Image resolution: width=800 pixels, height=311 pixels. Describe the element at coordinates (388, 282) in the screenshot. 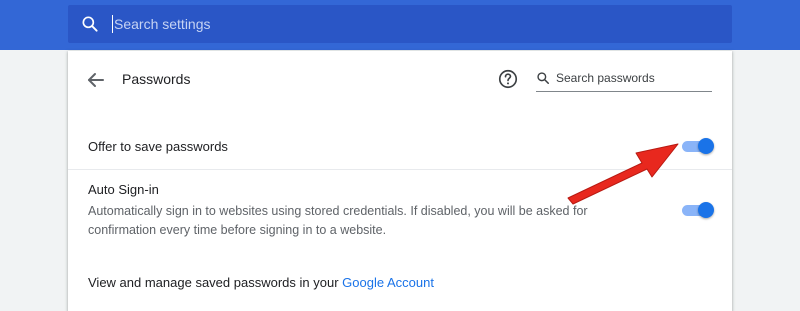

I see `google-account-link: Google Account` at that location.